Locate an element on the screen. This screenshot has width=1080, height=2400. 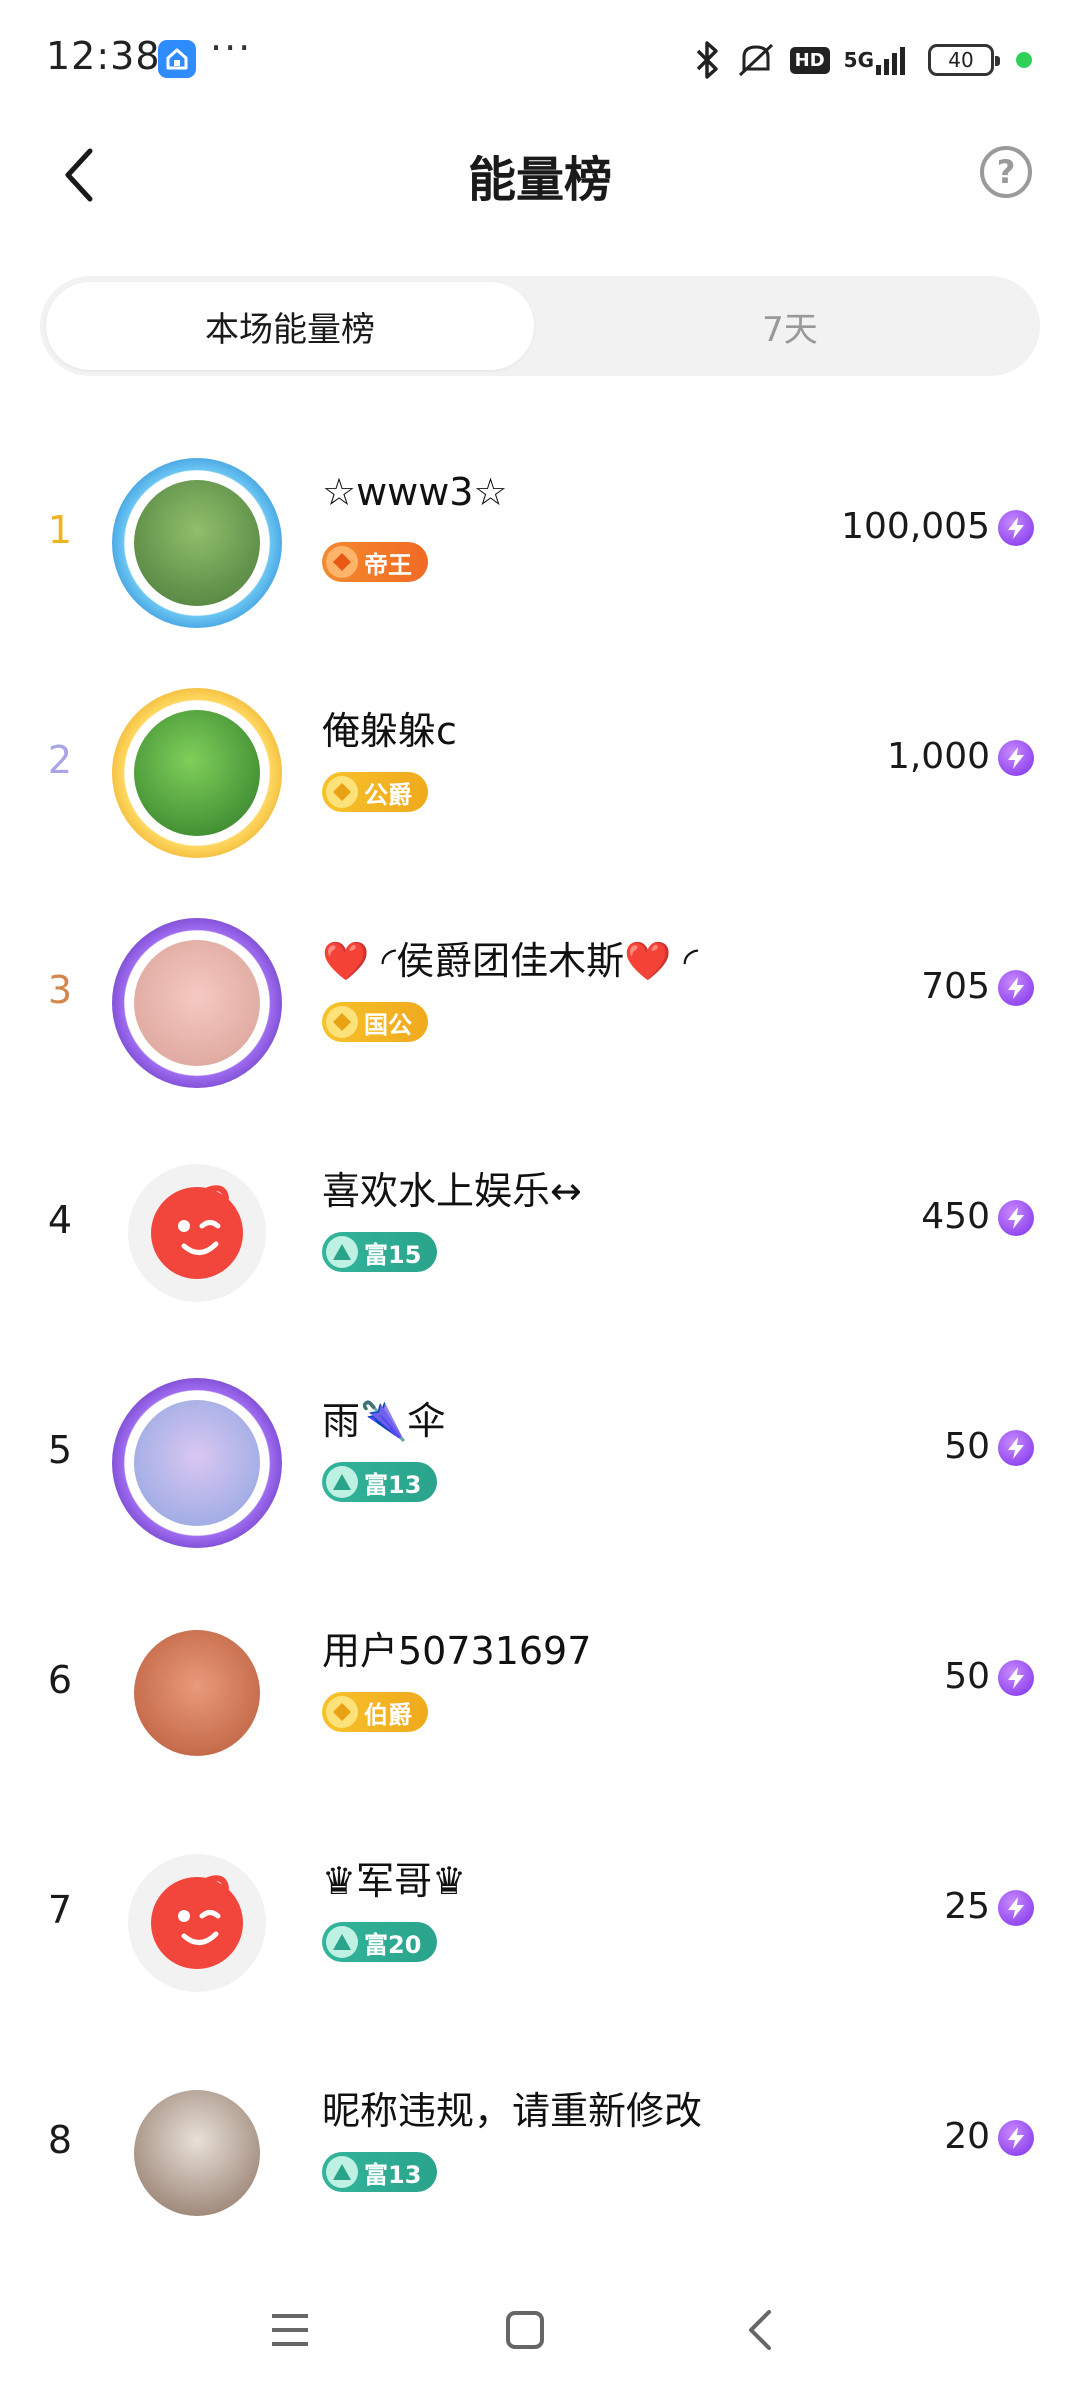
ranking-row: 6 用户50731697 伯爵 50 is located at coordinates (540, 1685).